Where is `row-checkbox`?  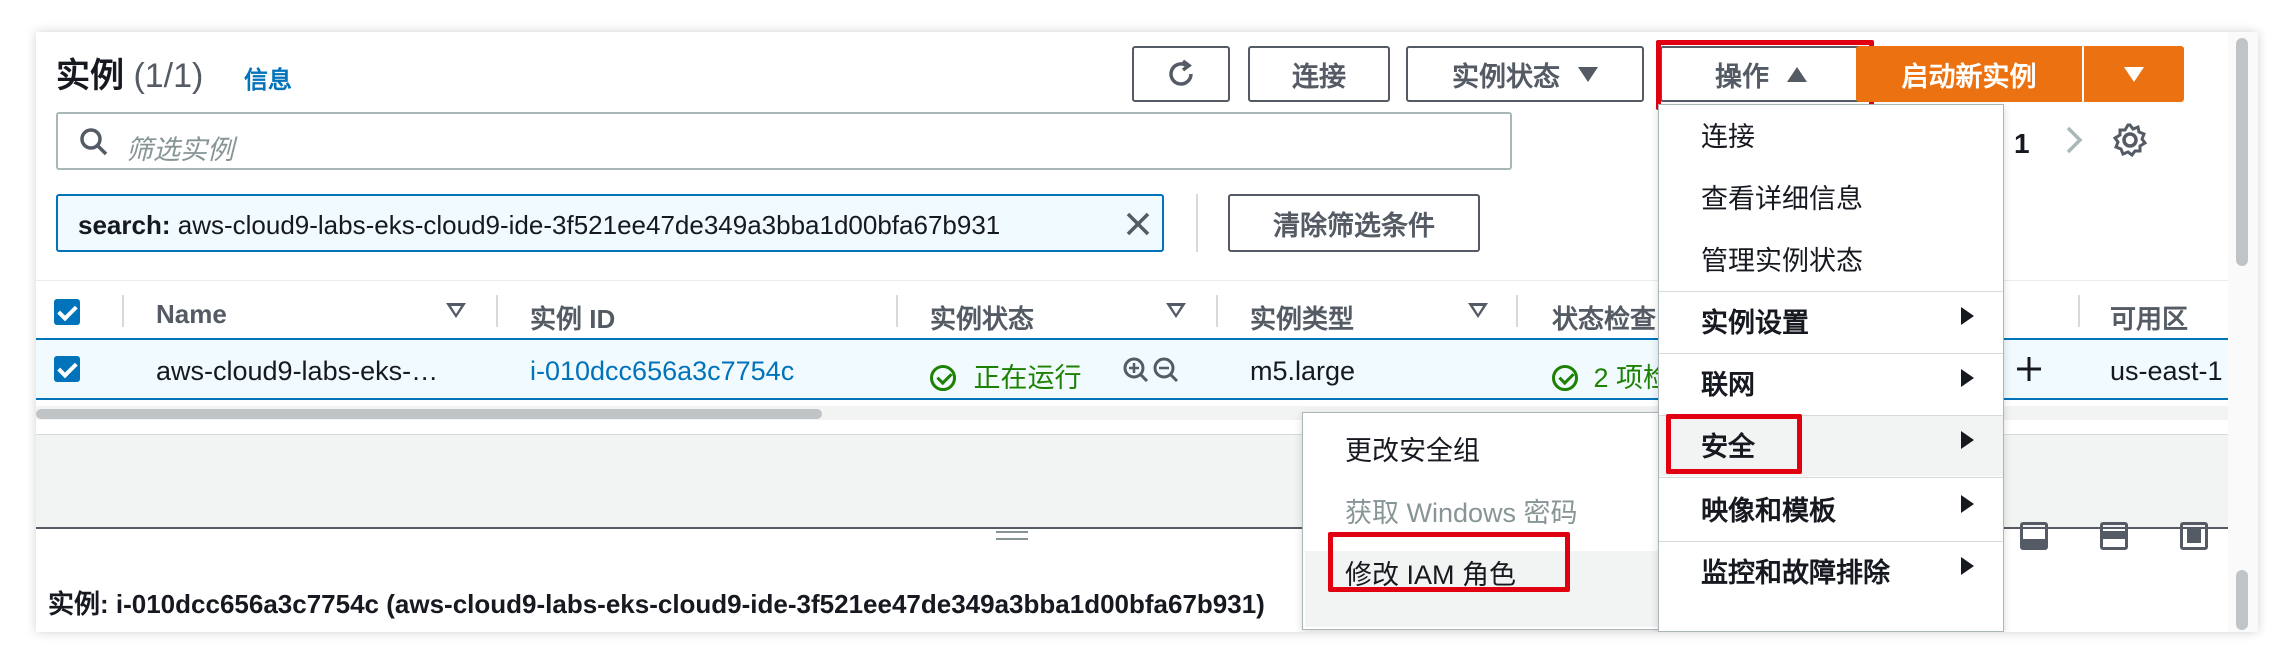
row-checkbox is located at coordinates (67, 369).